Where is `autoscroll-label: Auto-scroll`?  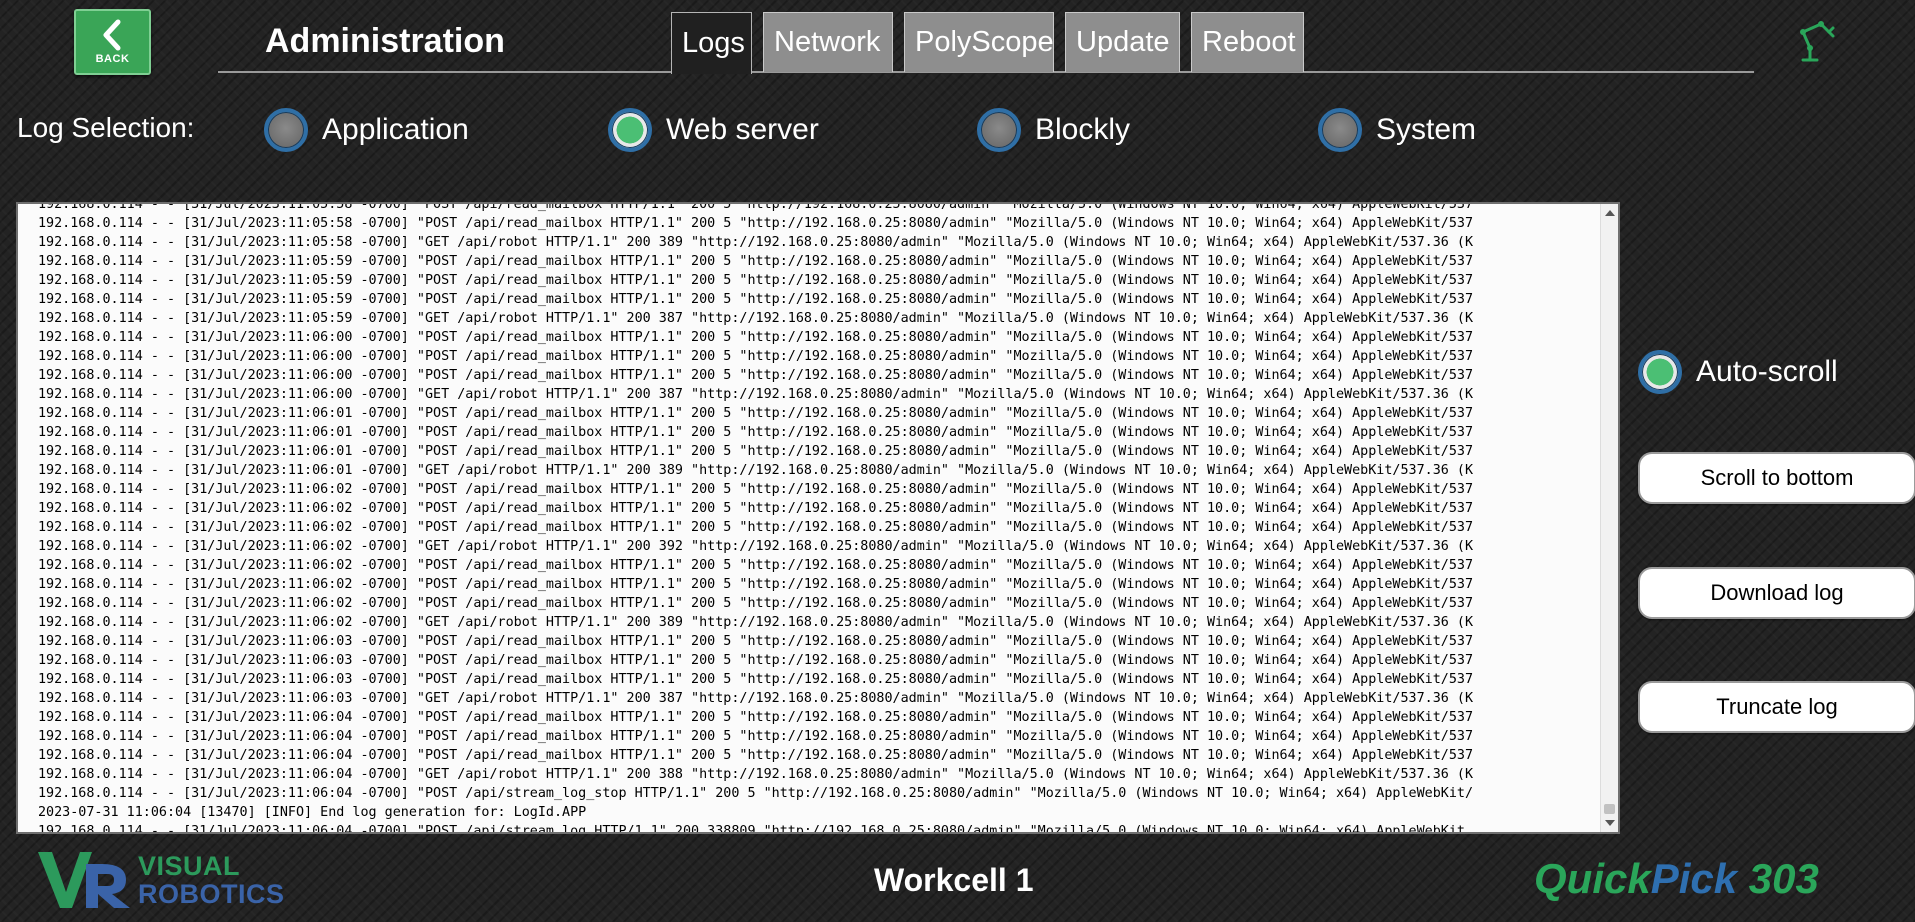
autoscroll-label: Auto-scroll is located at coordinates (1767, 371).